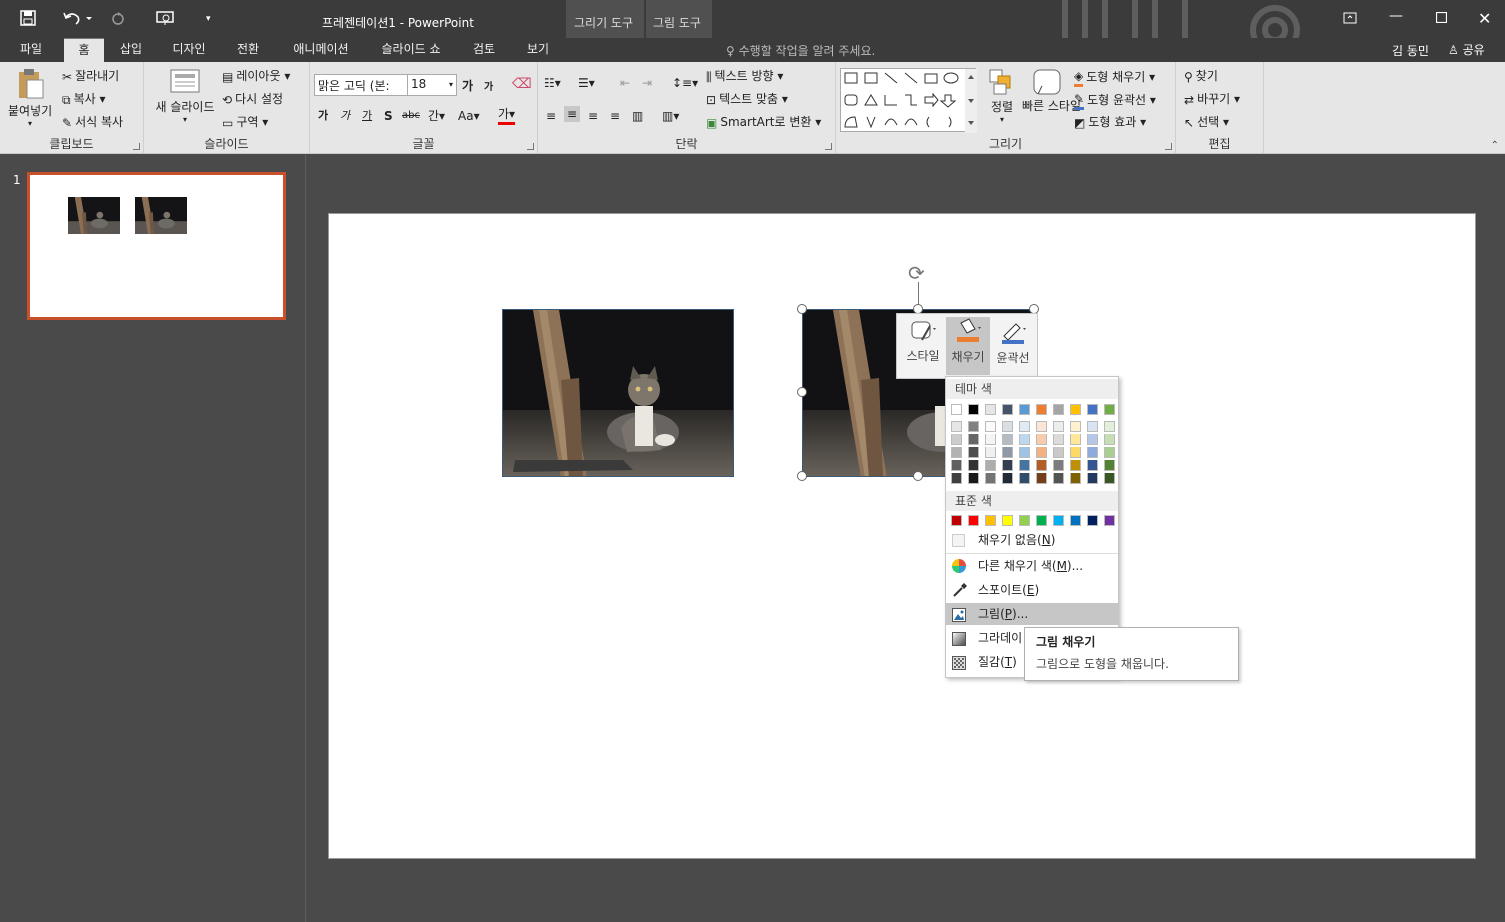 This screenshot has width=1505, height=922. Describe the element at coordinates (1114, 77) in the screenshot. I see `shape-fill-button: ◈ 도형 채우기 ▾` at that location.